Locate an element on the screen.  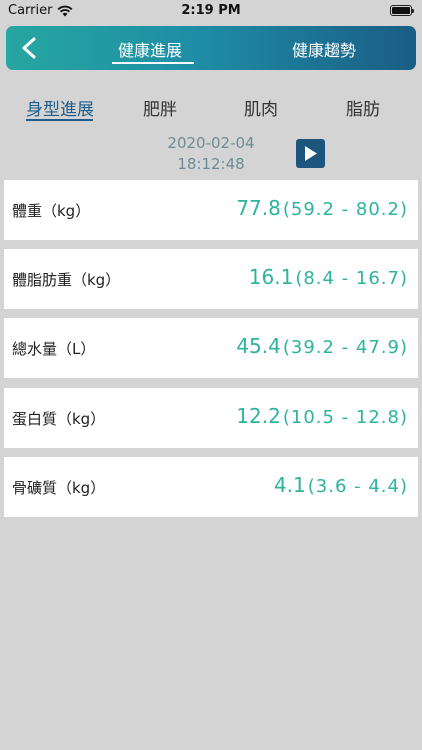
metric-range: (59.2 - 80.2) is located at coordinates (345, 209).